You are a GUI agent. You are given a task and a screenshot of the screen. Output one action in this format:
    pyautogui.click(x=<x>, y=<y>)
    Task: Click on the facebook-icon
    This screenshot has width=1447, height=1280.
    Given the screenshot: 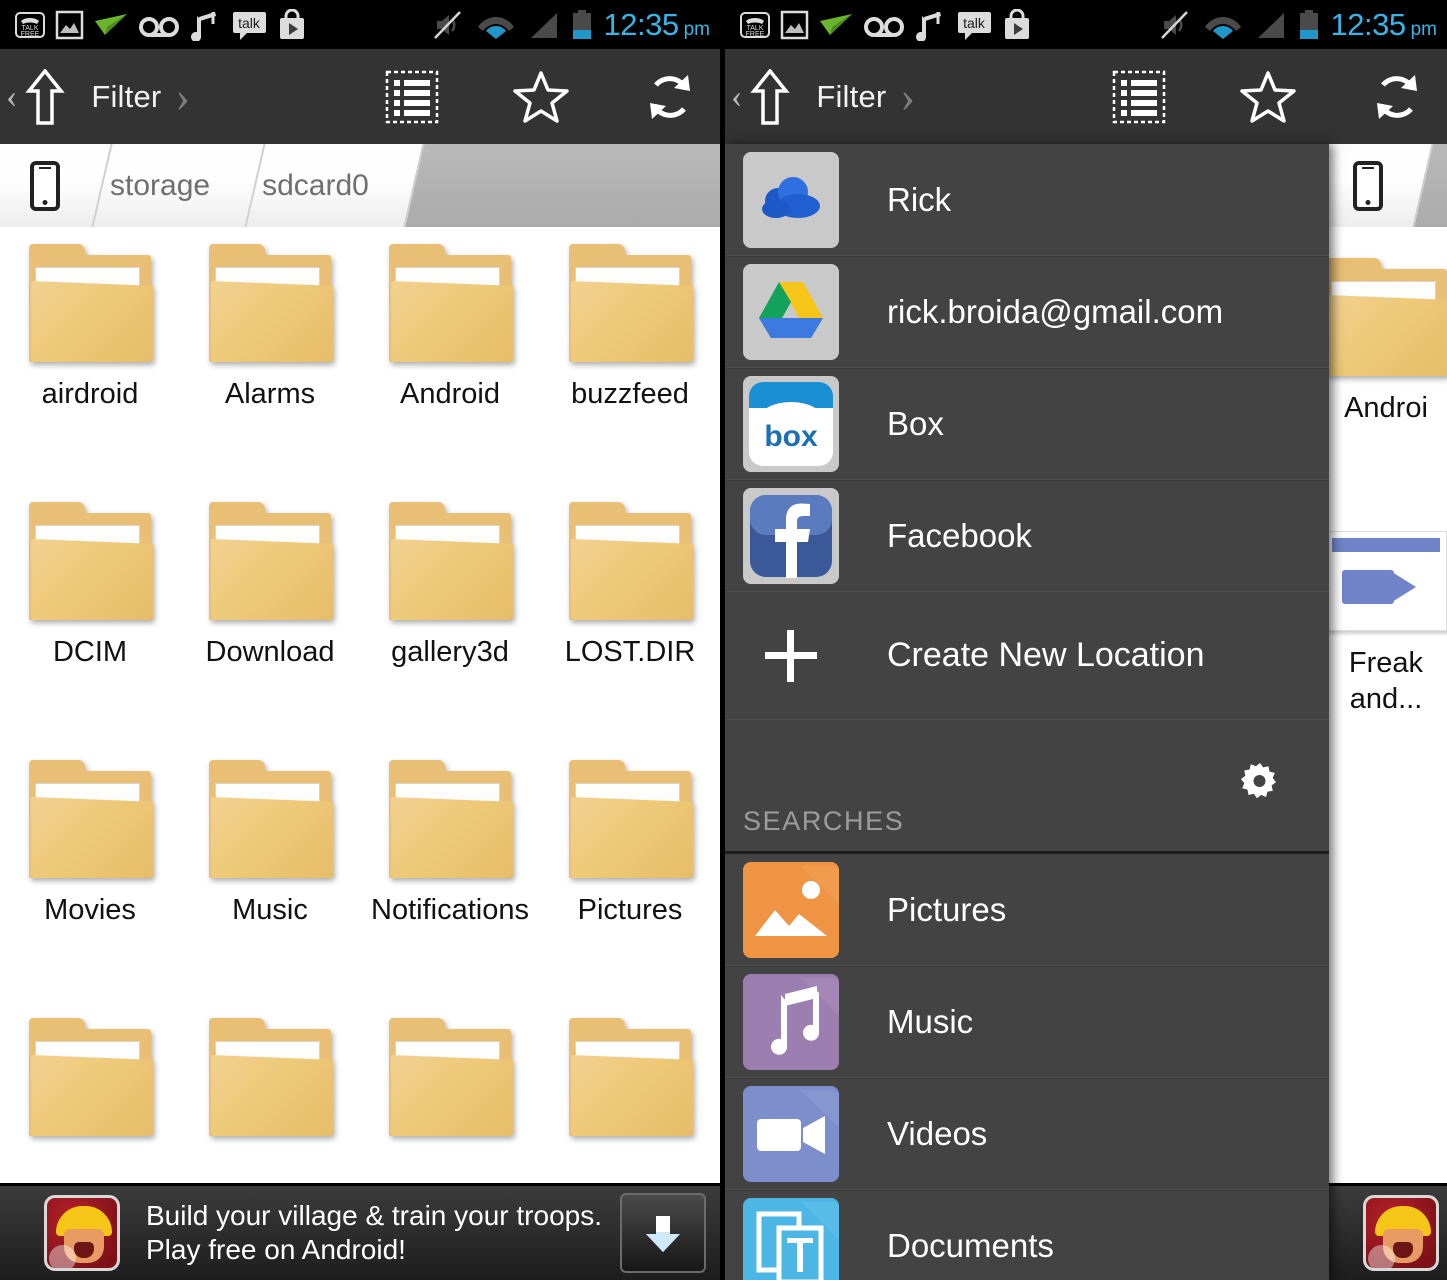 What is the action you would take?
    pyautogui.click(x=791, y=536)
    